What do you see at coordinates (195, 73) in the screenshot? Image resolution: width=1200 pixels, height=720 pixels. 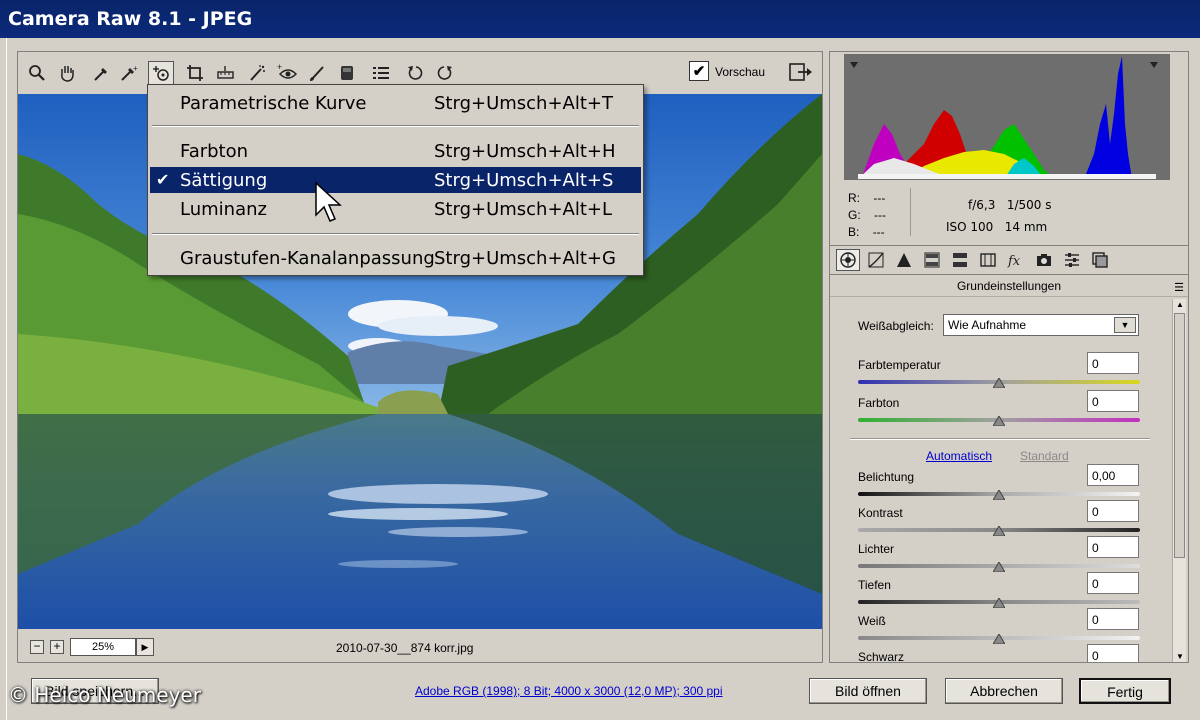 I see `crop-icon` at bounding box center [195, 73].